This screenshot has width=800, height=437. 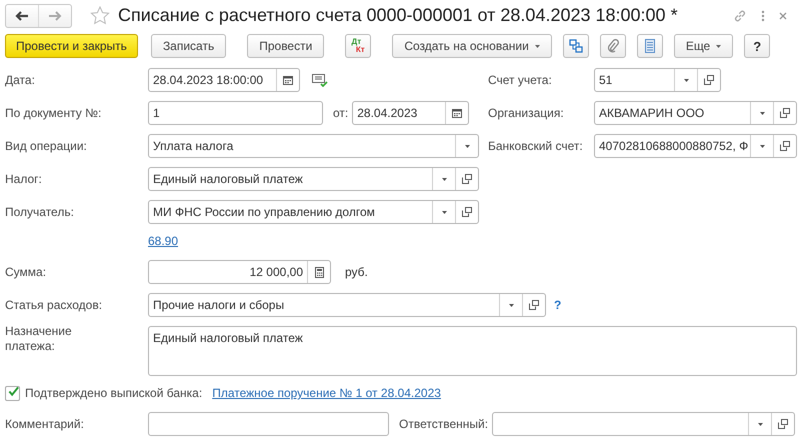 I want to click on menu-button: Создать на основании, so click(x=472, y=46).